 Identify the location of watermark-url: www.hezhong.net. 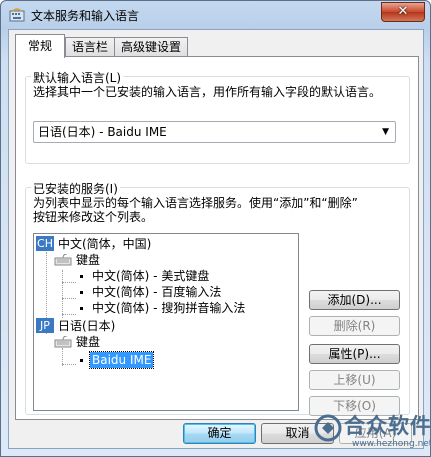
(391, 444).